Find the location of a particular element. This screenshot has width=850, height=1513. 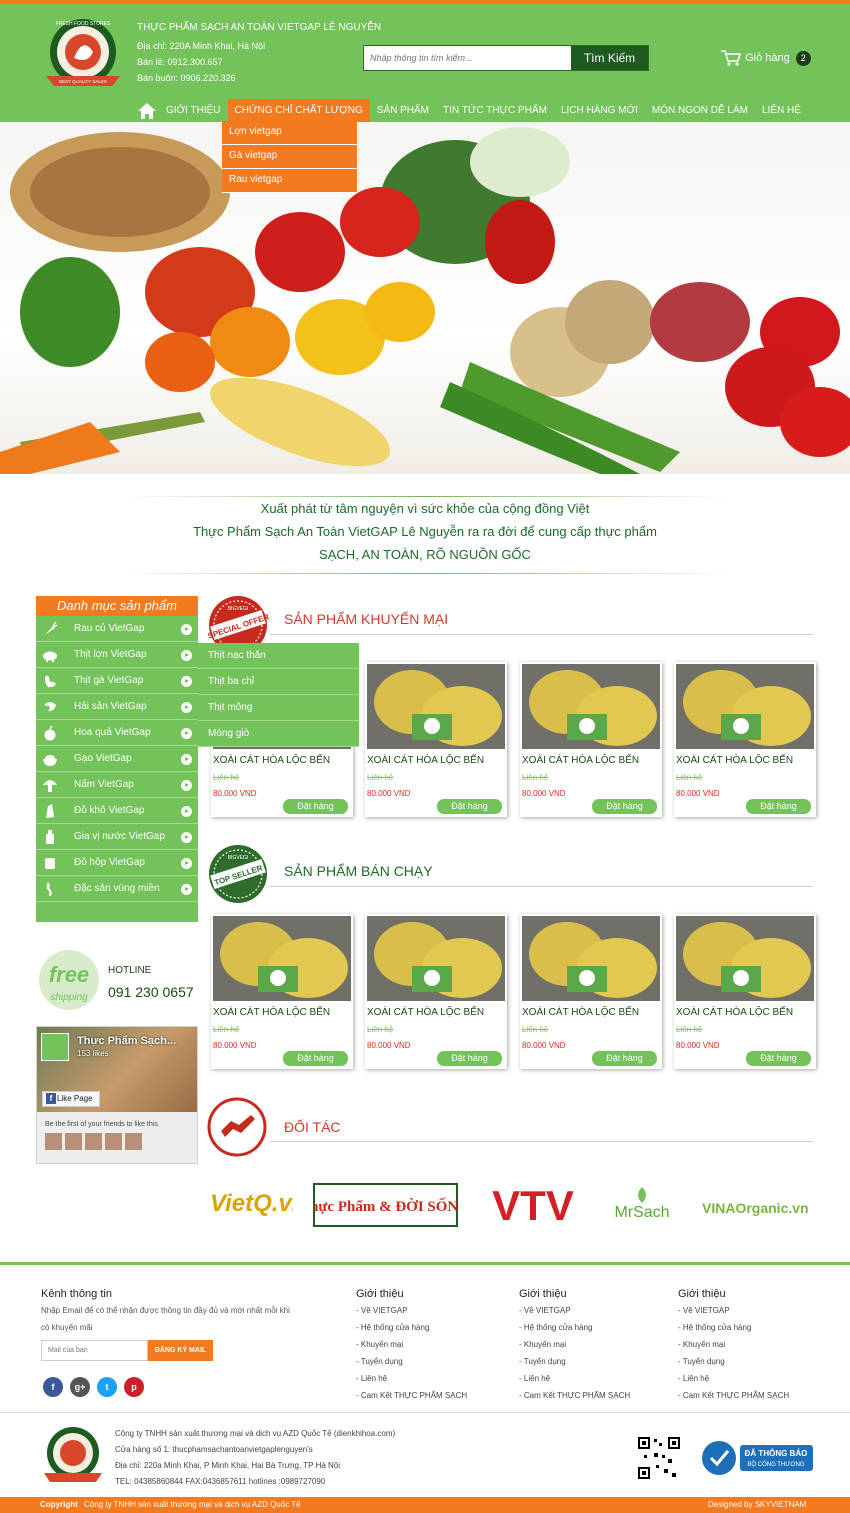

nav-chung-chi: CHỨNG CHỈ CHẤT LƯỢNG is located at coordinates (298, 111).